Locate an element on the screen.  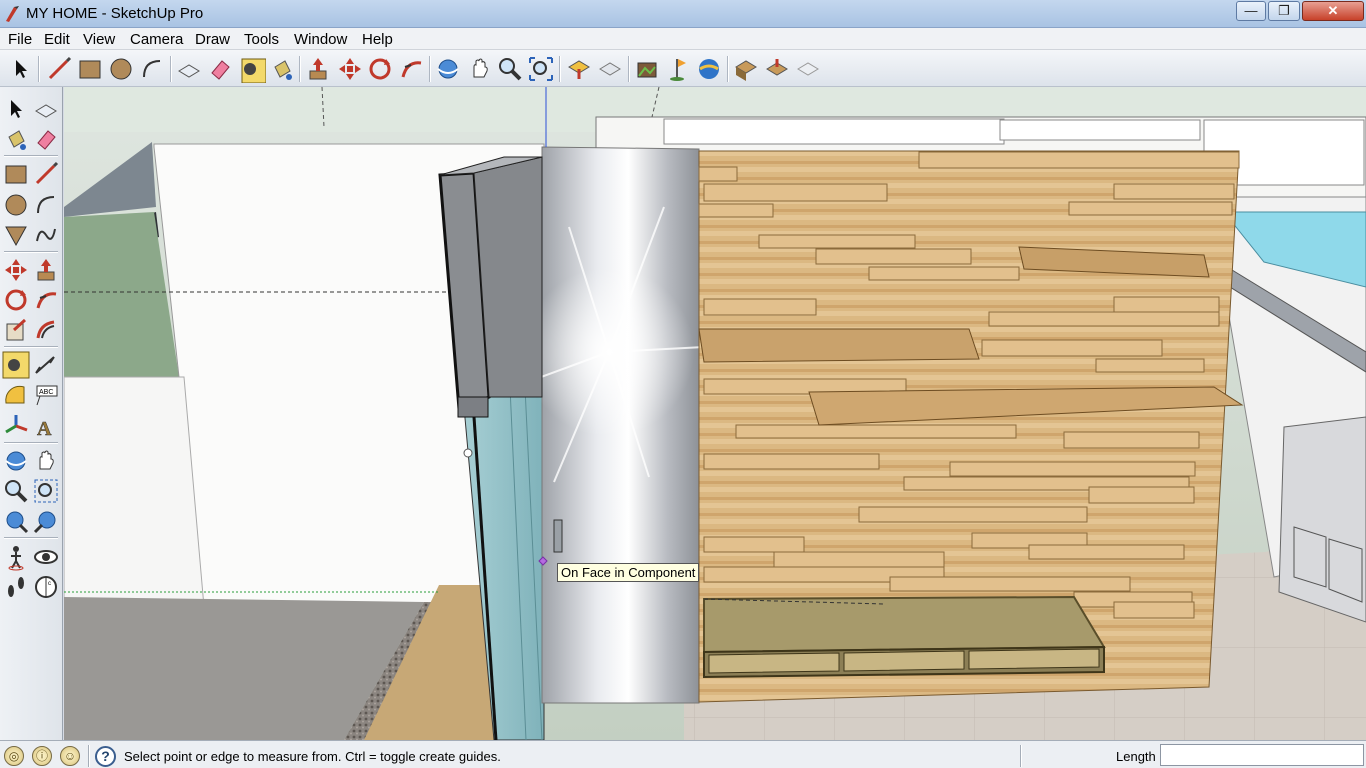
share-component-icon is located at coordinates (777, 69).